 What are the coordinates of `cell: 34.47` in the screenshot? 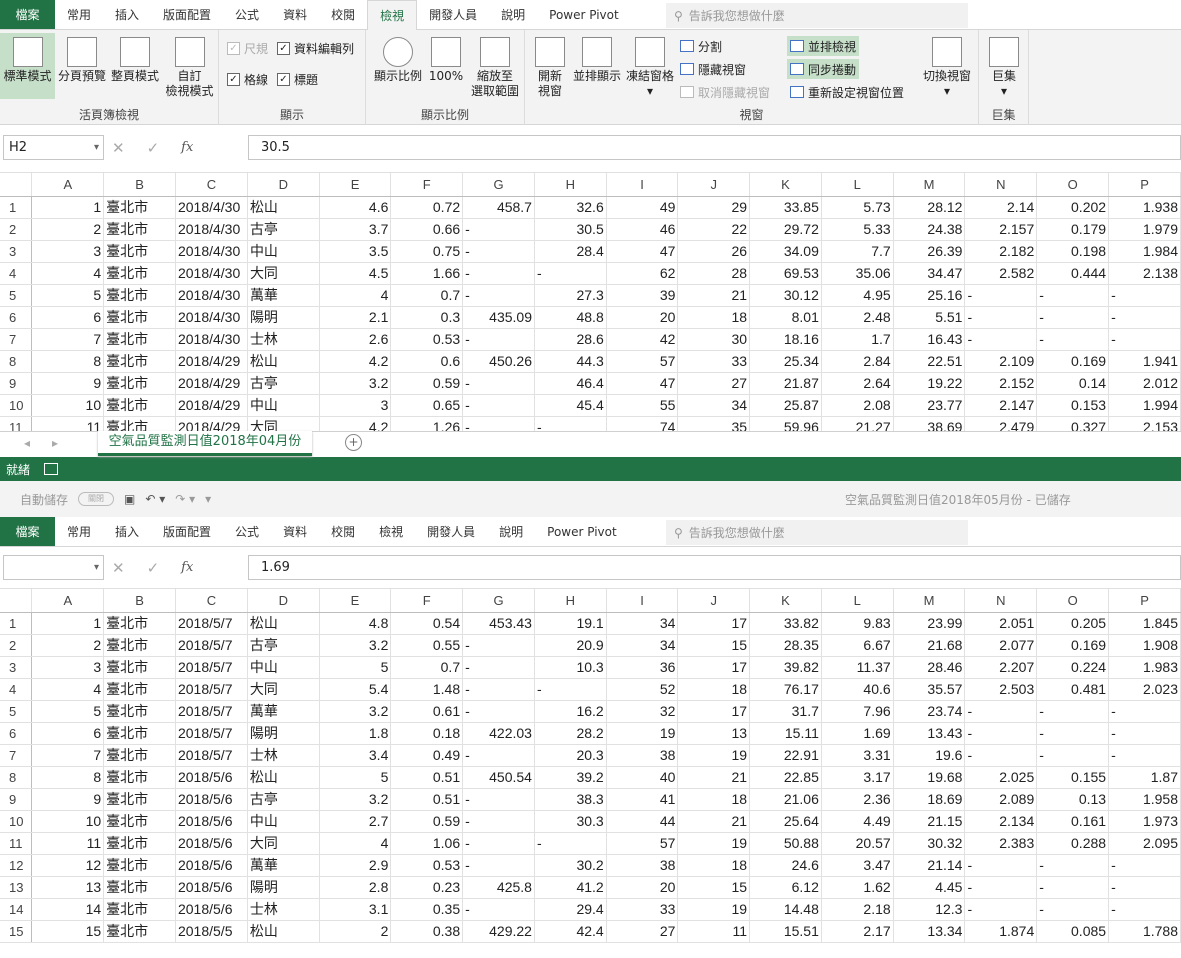 It's located at (929, 273).